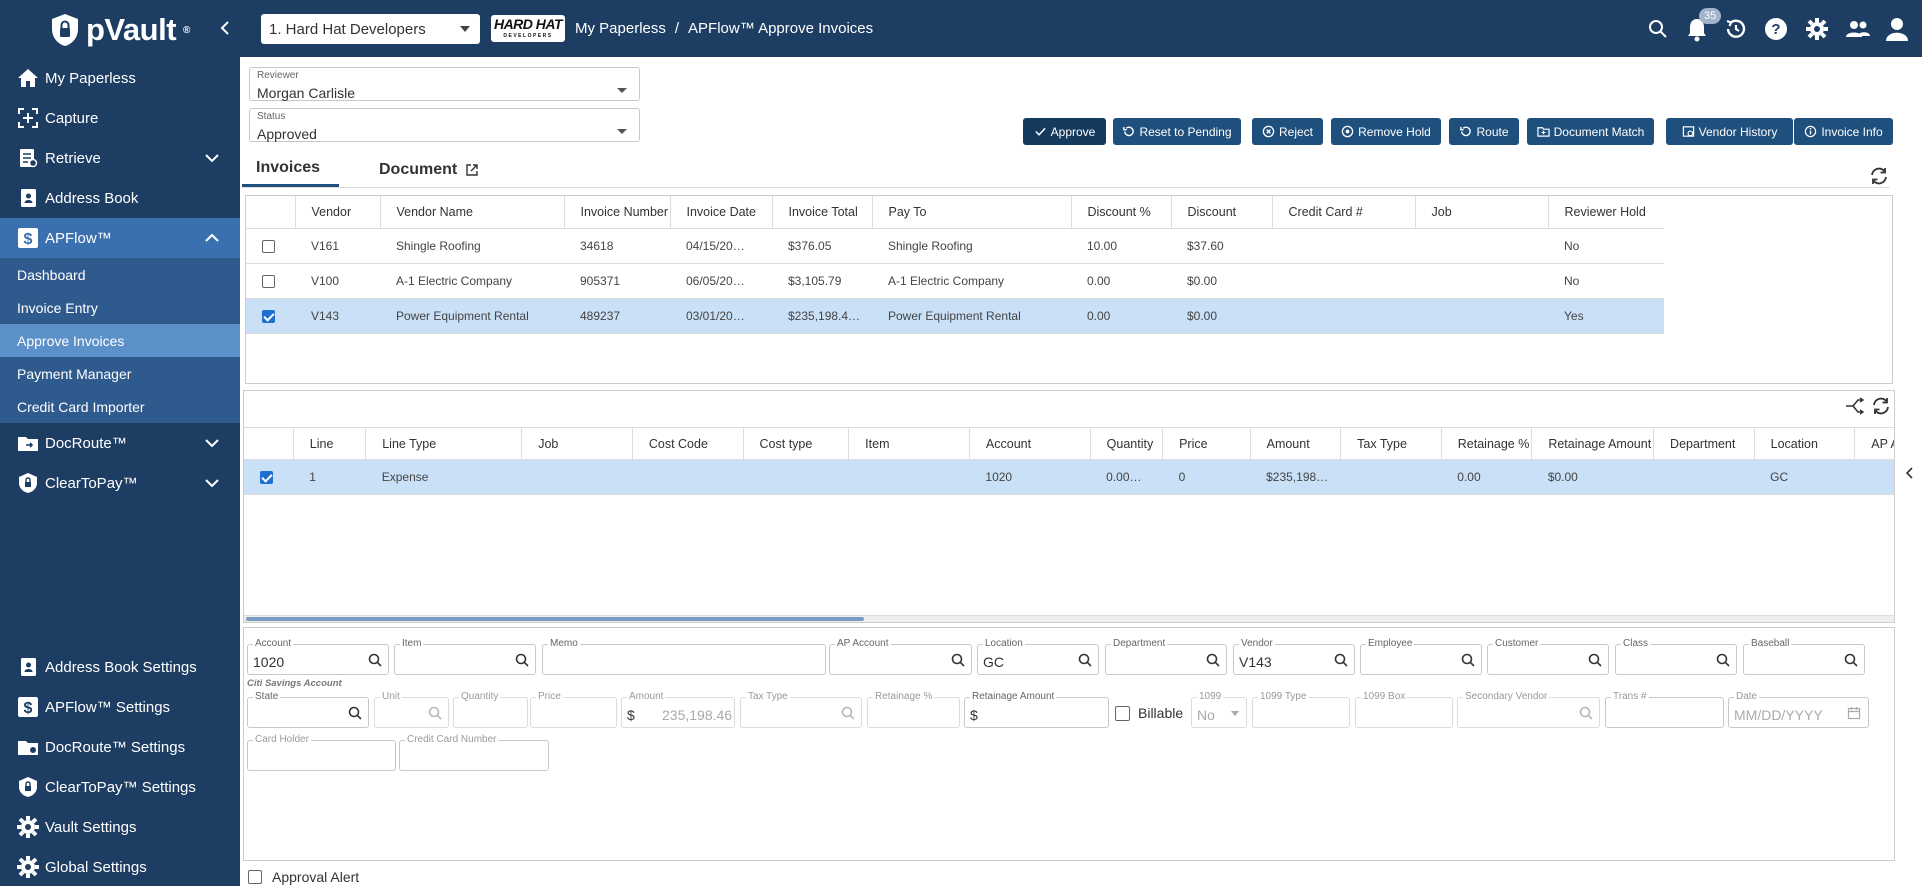 This screenshot has width=1922, height=887. What do you see at coordinates (721, 212) in the screenshot?
I see `column-header: Invoice Date` at bounding box center [721, 212].